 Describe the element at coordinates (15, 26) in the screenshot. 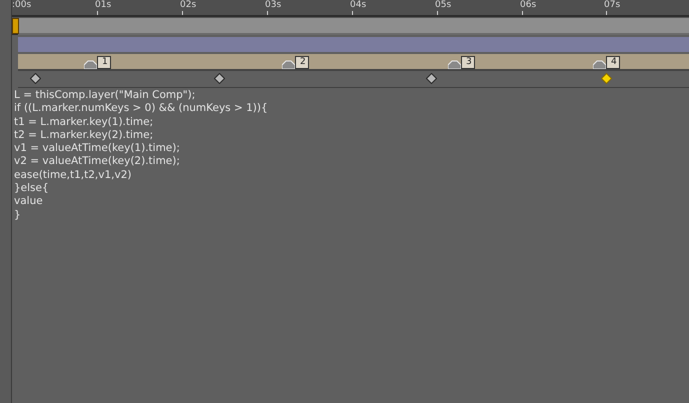

I see `playhead-handle` at that location.